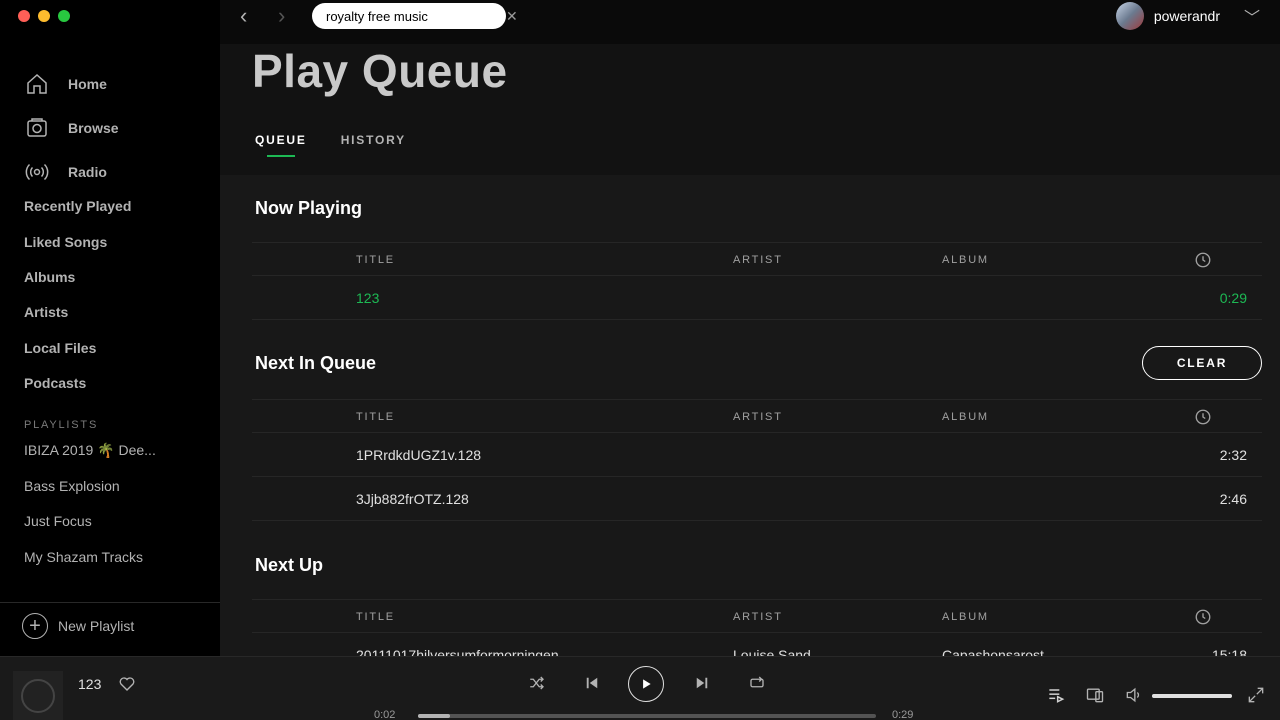  I want to click on close-window-button, so click(24, 16).